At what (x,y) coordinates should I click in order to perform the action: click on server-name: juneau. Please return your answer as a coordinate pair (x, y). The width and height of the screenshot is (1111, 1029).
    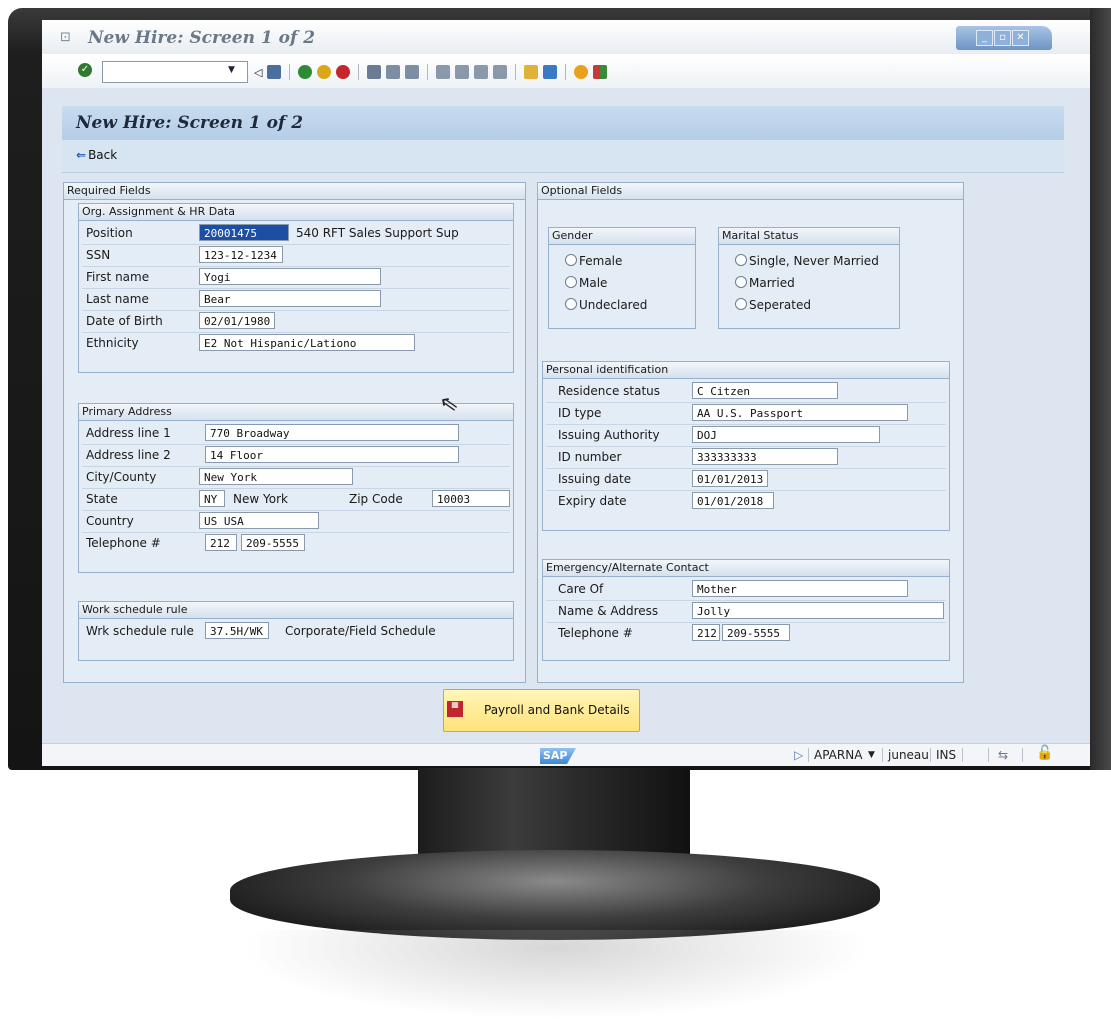
    Looking at the image, I should click on (908, 755).